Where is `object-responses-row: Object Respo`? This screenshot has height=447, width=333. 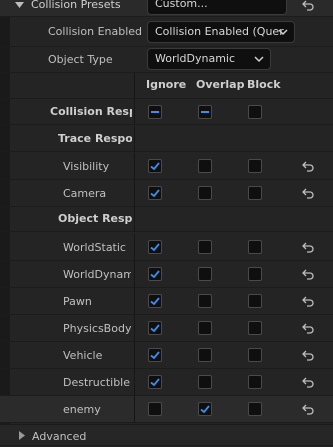 object-responses-row: Object Respo is located at coordinates (166, 219).